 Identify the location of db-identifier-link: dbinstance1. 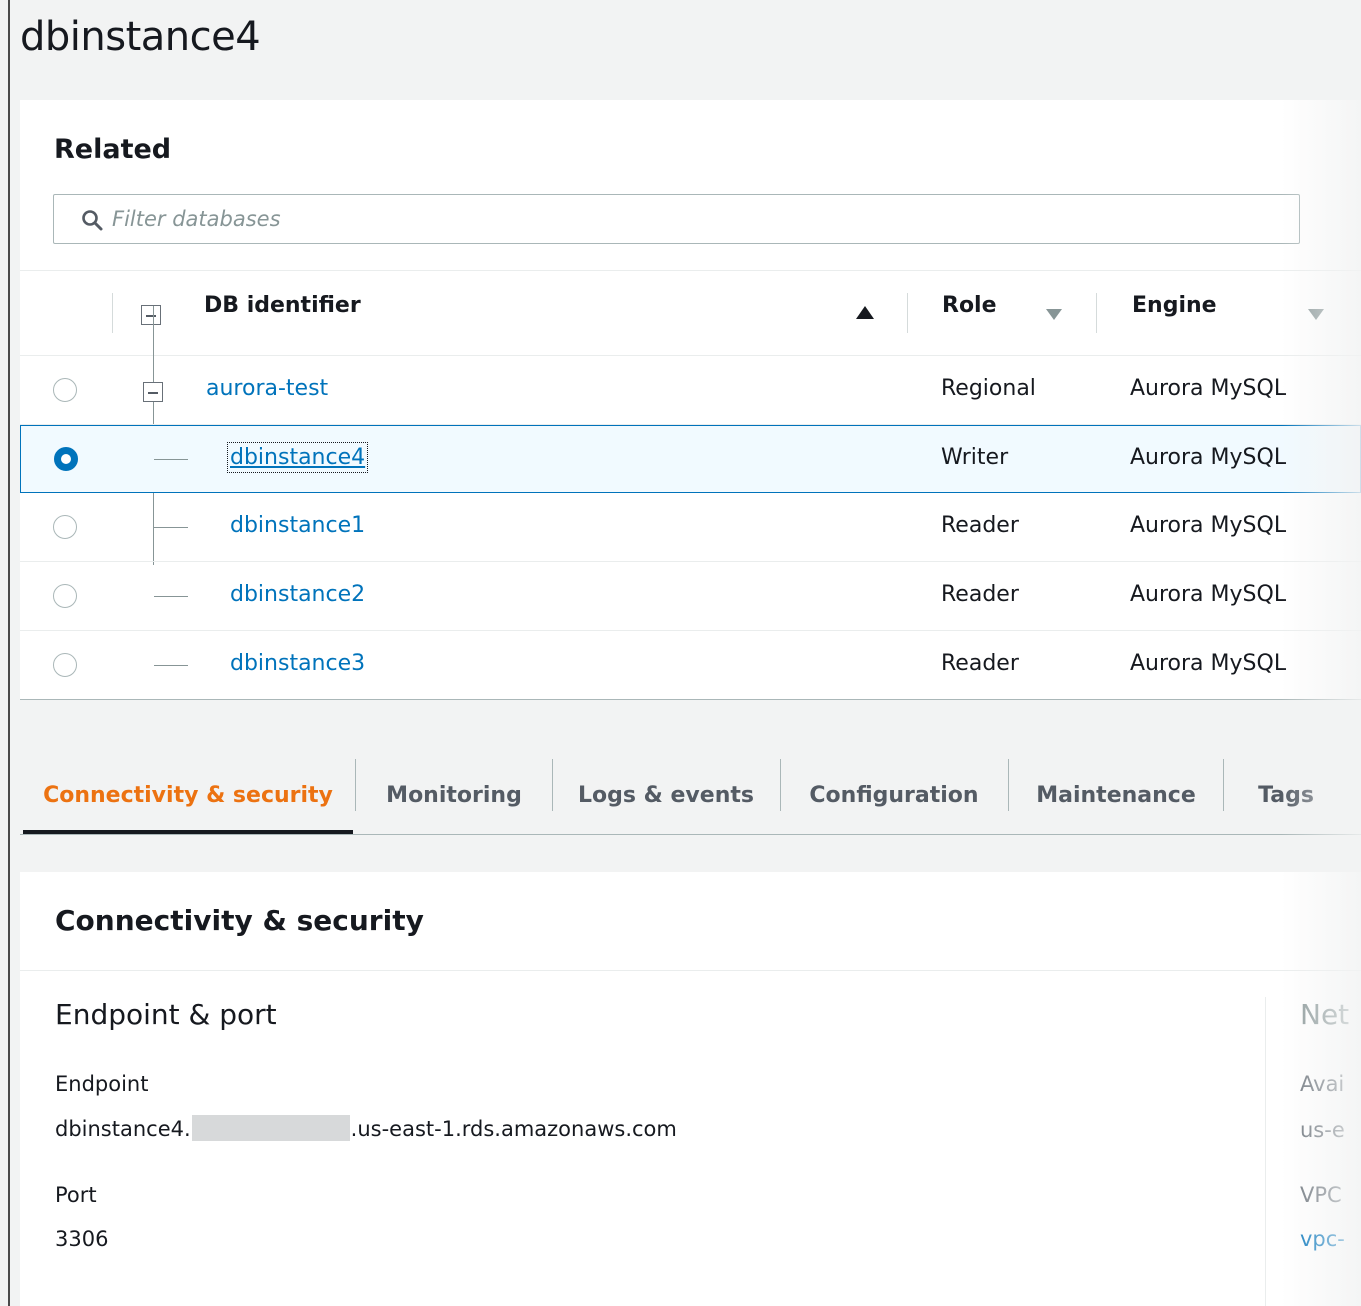
(297, 525).